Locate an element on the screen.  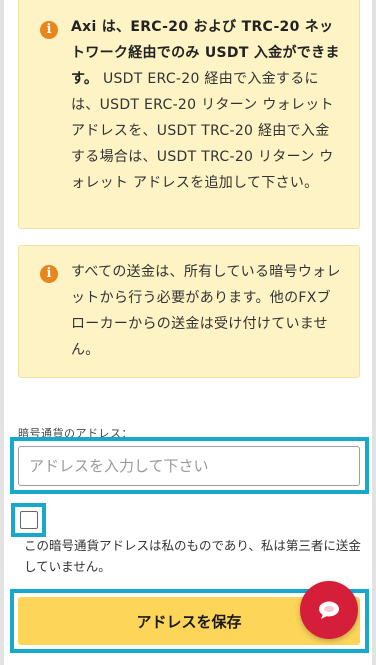
address-input is located at coordinates (189, 466).